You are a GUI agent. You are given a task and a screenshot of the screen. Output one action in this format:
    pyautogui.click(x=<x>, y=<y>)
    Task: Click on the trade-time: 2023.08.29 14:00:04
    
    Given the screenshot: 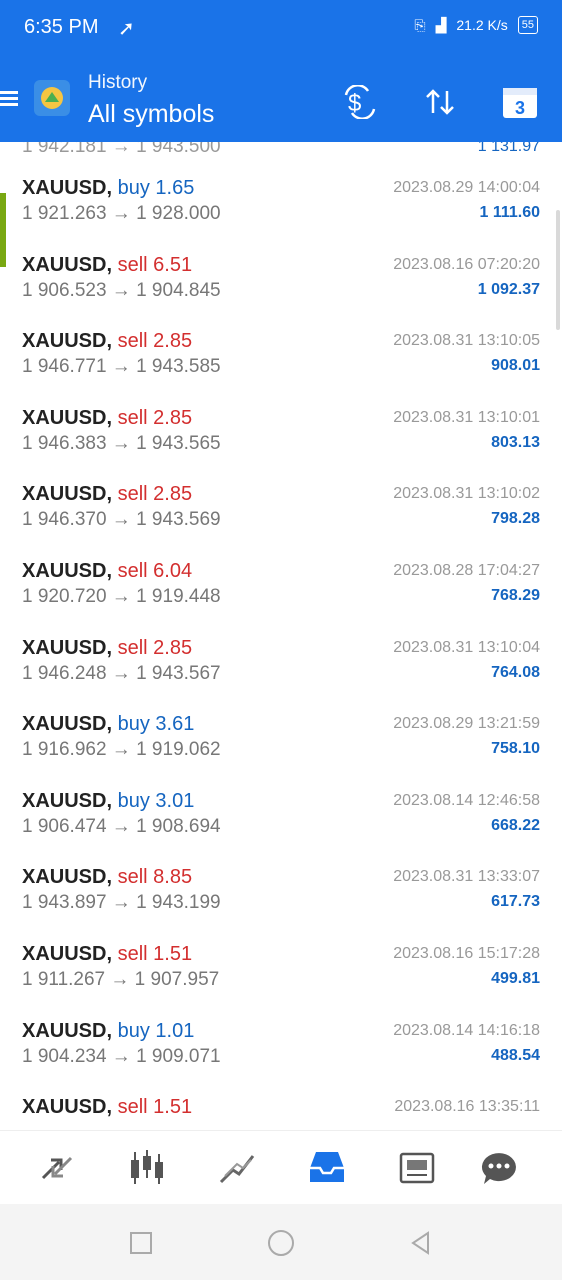 What is the action you would take?
    pyautogui.click(x=466, y=187)
    